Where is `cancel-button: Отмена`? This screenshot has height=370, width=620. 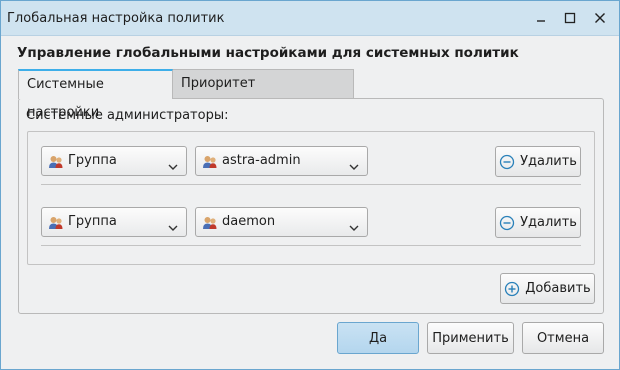
cancel-button: Отмена is located at coordinates (563, 338).